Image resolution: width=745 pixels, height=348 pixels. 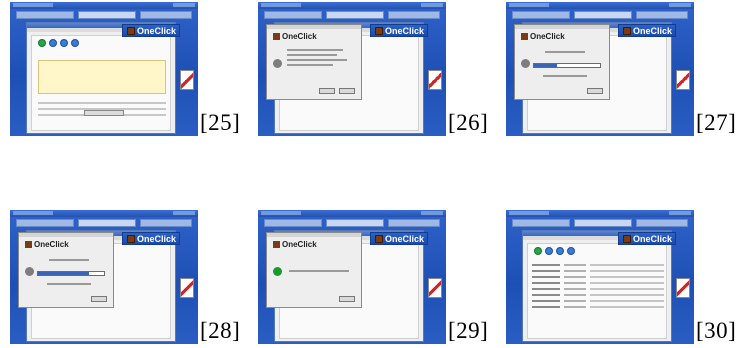 I want to click on screenshot-25: OneClick, so click(x=104, y=69).